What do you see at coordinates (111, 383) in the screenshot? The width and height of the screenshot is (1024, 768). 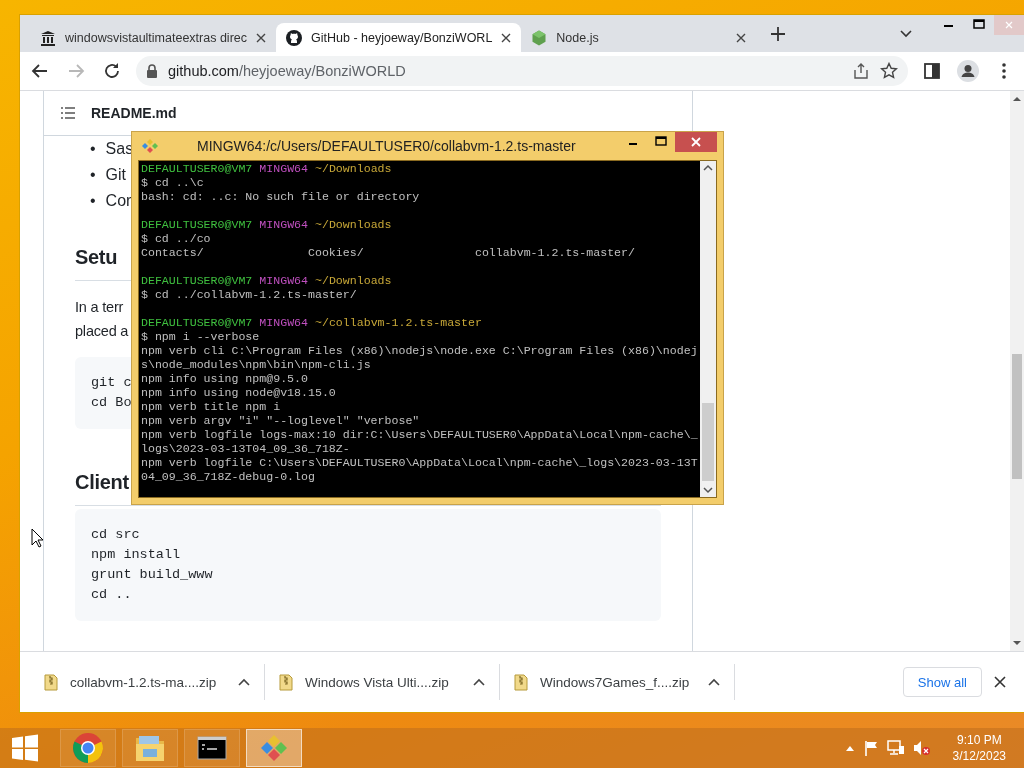 I see `code-line: git c` at bounding box center [111, 383].